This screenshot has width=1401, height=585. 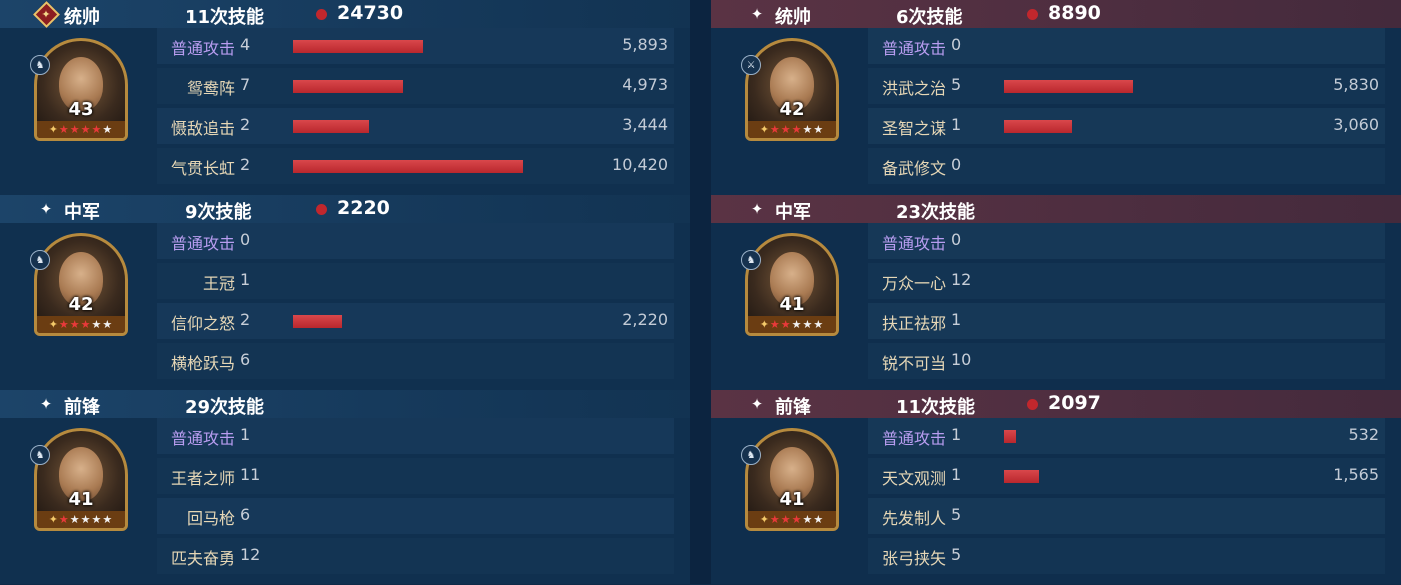 I want to click on skill-name: 扶正祛邪, so click(x=913, y=323).